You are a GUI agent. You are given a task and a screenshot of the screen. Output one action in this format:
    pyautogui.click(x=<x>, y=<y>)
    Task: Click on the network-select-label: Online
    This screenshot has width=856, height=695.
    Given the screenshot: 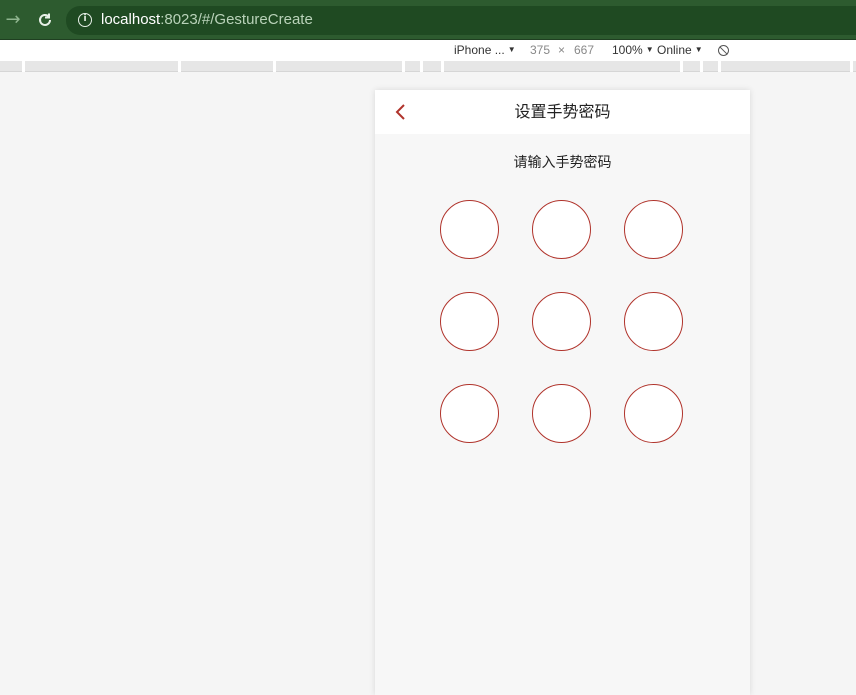 What is the action you would take?
    pyautogui.click(x=674, y=50)
    